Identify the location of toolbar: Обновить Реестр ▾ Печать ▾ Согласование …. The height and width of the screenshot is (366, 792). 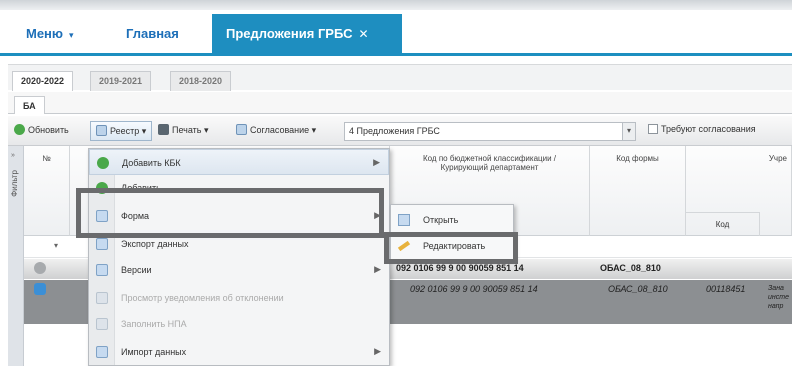
(400, 131).